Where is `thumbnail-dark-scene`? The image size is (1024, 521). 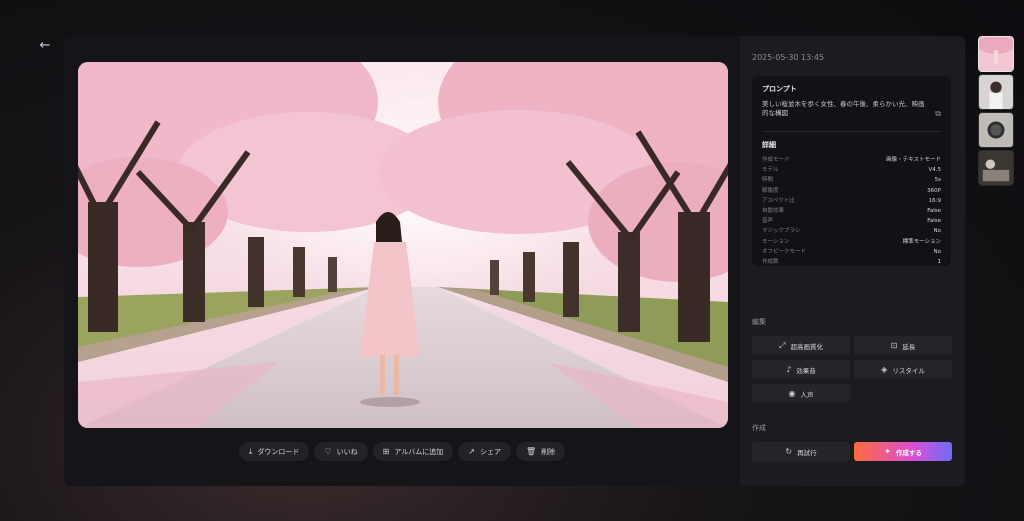
thumbnail-dark-scene is located at coordinates (996, 168).